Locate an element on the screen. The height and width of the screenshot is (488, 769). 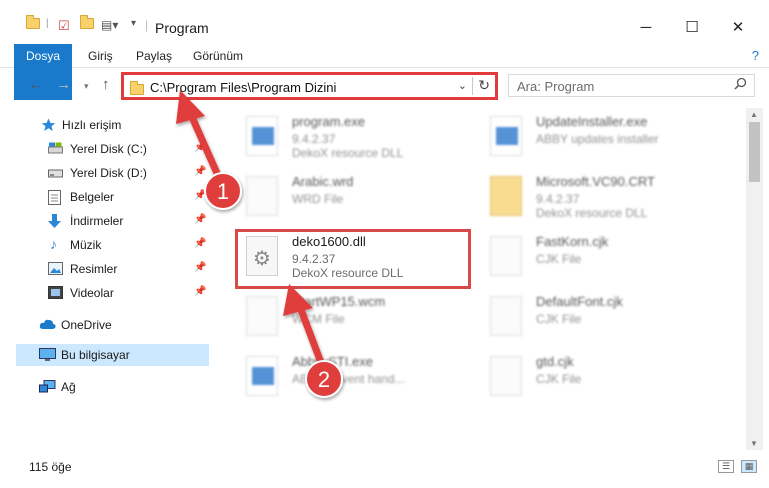
sidebar-item-documents: Belgeler 📌 is located at coordinates (105, 197).